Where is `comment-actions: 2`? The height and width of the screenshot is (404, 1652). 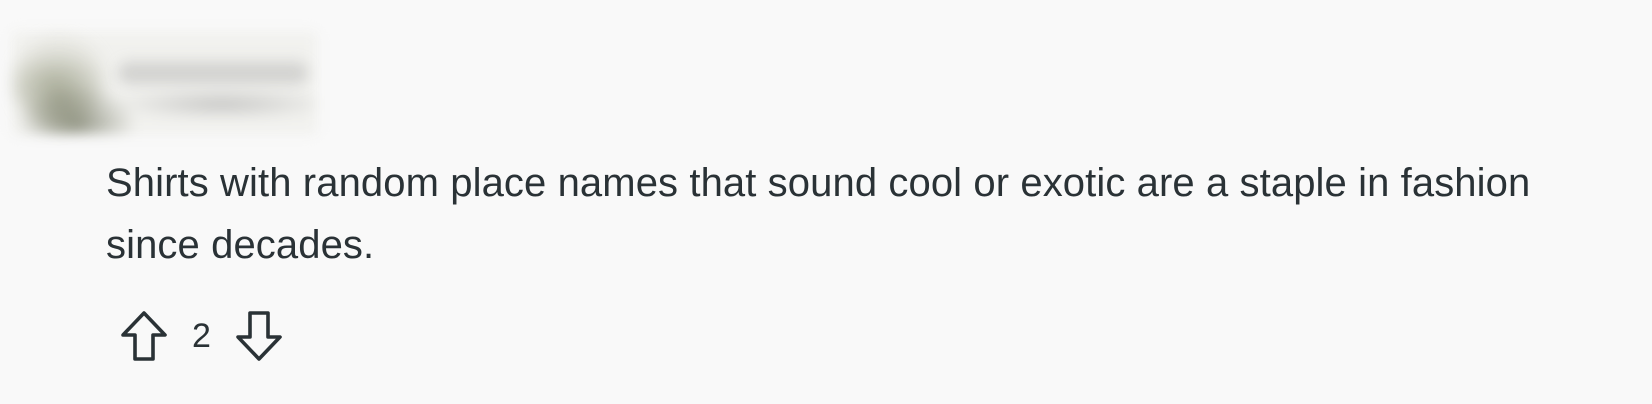 comment-actions: 2 is located at coordinates (201, 336).